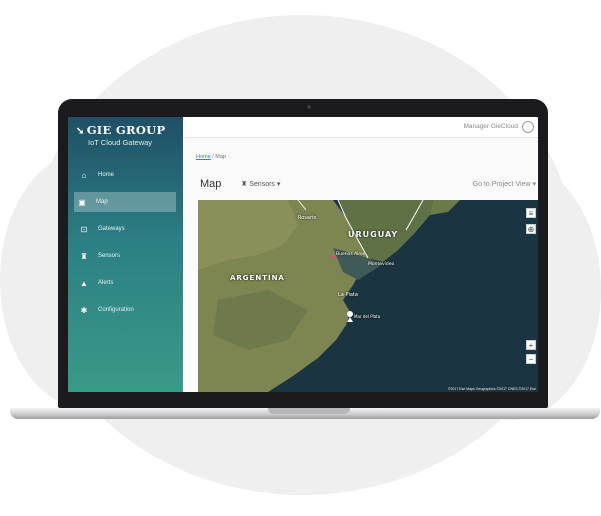 This screenshot has height=516, width=601. Describe the element at coordinates (211, 184) in the screenshot. I see `page-title: Map` at that location.